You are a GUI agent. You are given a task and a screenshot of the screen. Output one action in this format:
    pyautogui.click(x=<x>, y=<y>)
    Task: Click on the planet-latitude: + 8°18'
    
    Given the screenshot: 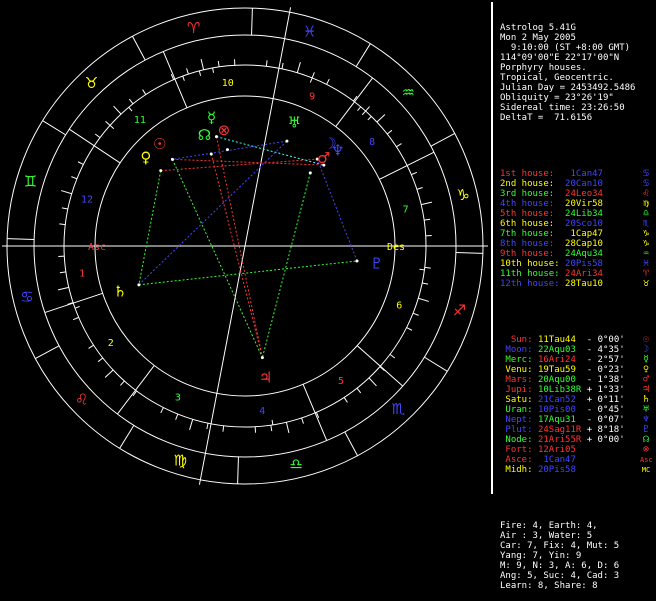 What is the action you would take?
    pyautogui.click(x=606, y=430)
    